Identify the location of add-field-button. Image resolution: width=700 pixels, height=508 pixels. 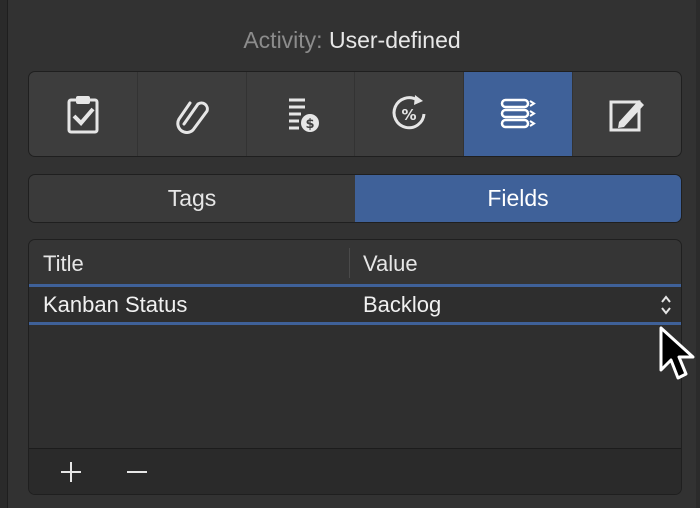
(71, 472).